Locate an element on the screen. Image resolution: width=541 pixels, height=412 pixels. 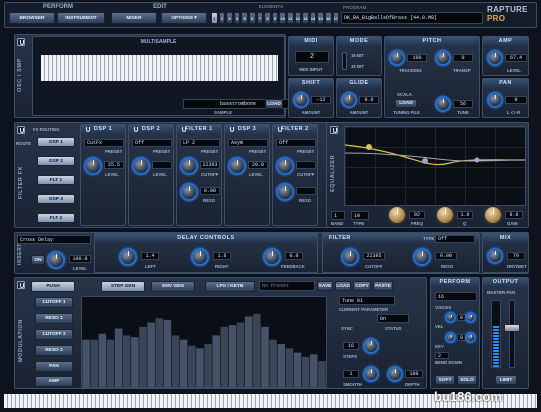
step-gen-button: STEP GEN is located at coordinates (123, 286).